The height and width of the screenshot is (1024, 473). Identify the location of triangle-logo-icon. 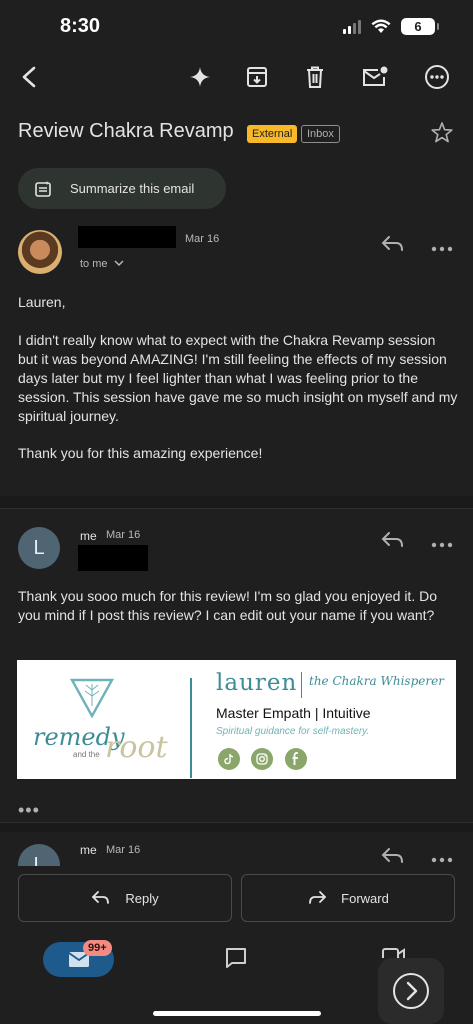
(92, 698).